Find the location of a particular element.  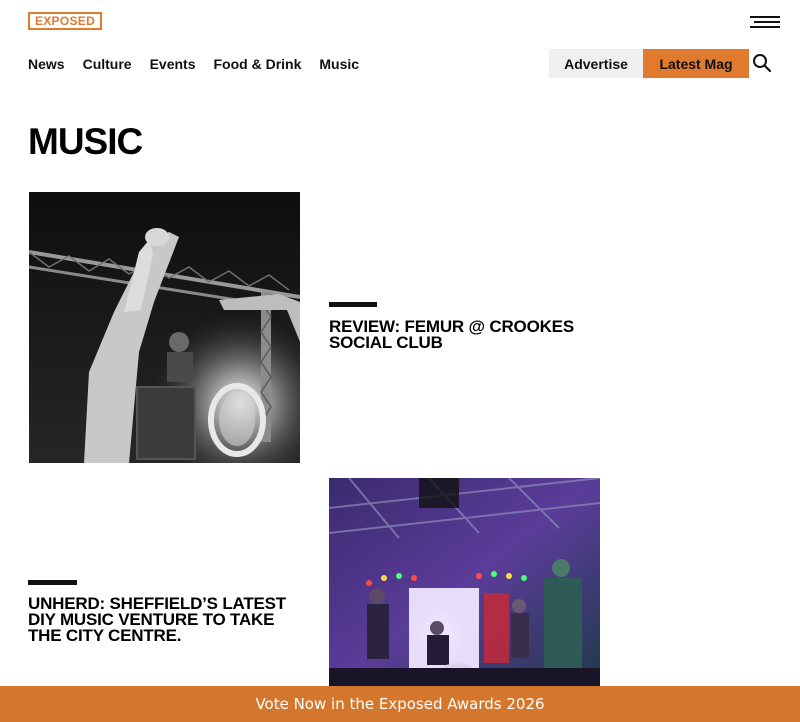

main-nav: News Culture Events Food & Drink Music is located at coordinates (193, 64).